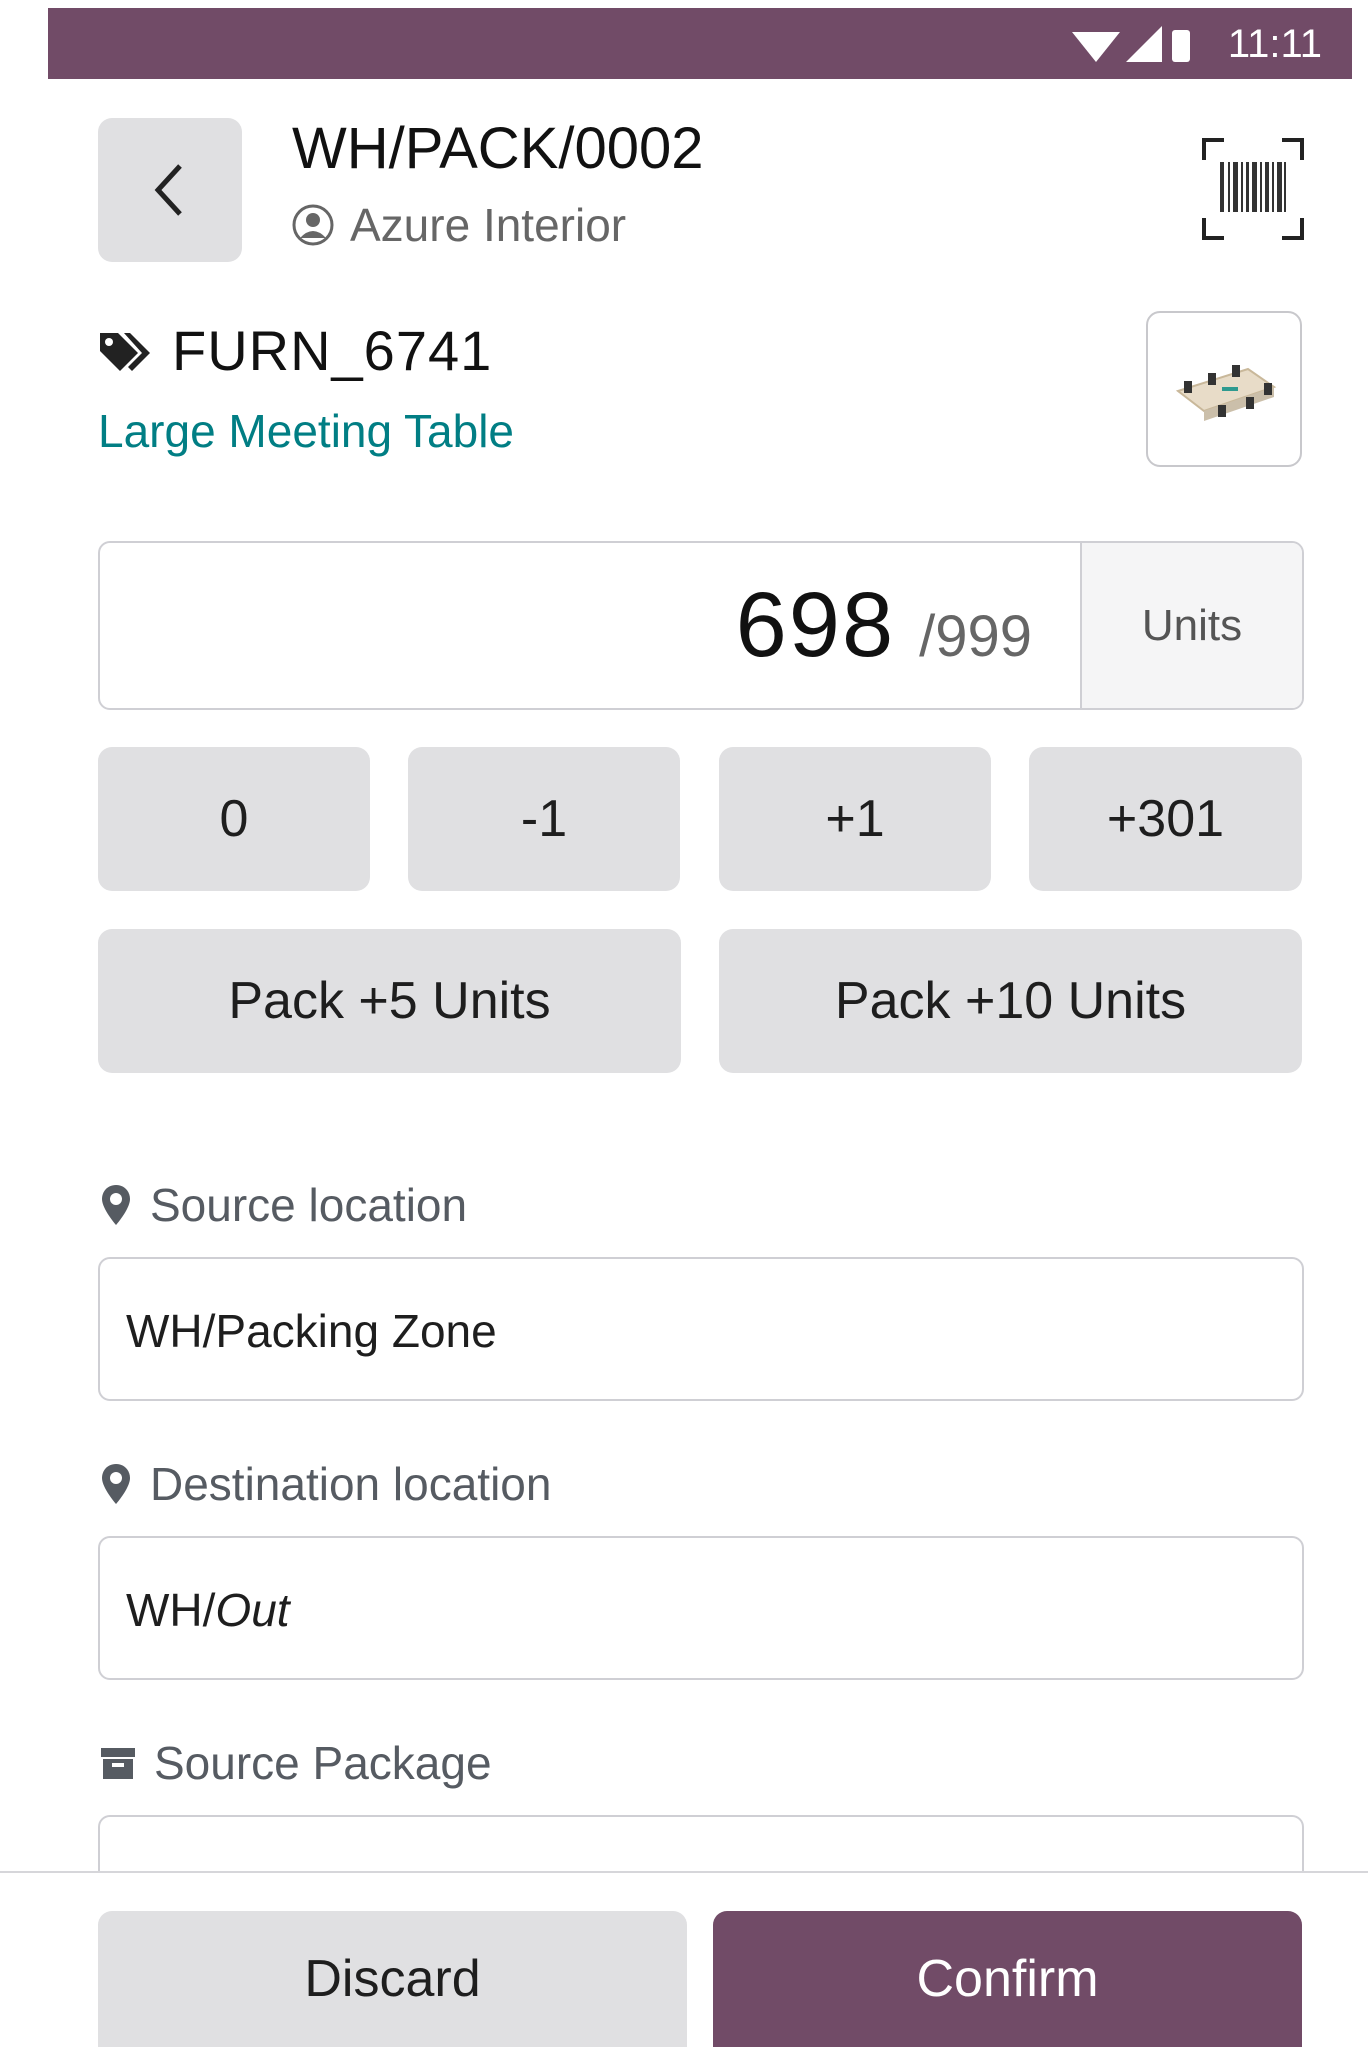 The height and width of the screenshot is (2049, 1368). Describe the element at coordinates (1181, 46) in the screenshot. I see `battery-icon` at that location.